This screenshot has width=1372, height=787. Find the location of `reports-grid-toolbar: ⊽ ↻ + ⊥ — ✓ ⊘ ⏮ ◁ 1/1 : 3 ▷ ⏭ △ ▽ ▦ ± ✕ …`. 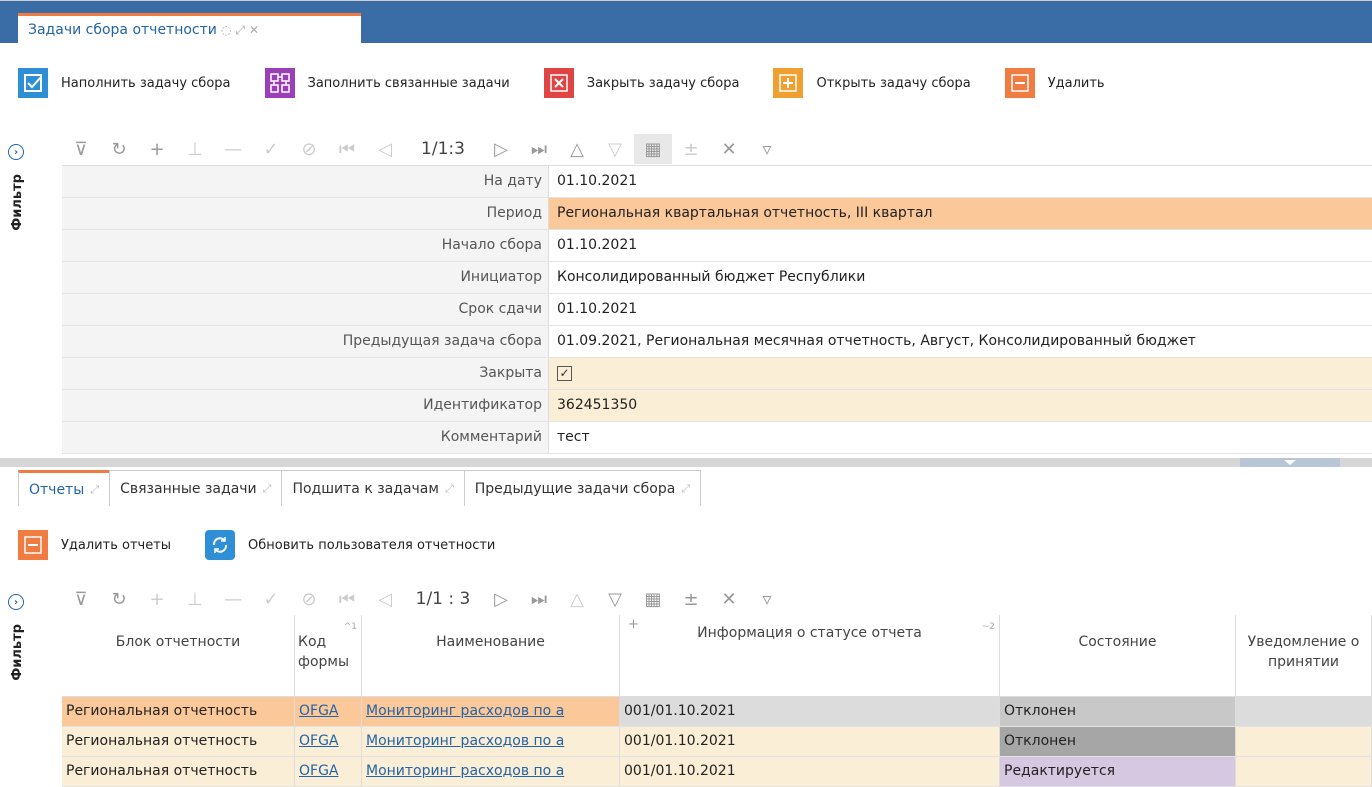

reports-grid-toolbar: ⊽ ↻ + ⊥ — ✓ ⊘ ⏮ ◁ 1/1 : 3 ▷ ⏭ △ ▽ ▦ ± ✕ … is located at coordinates (717, 599).